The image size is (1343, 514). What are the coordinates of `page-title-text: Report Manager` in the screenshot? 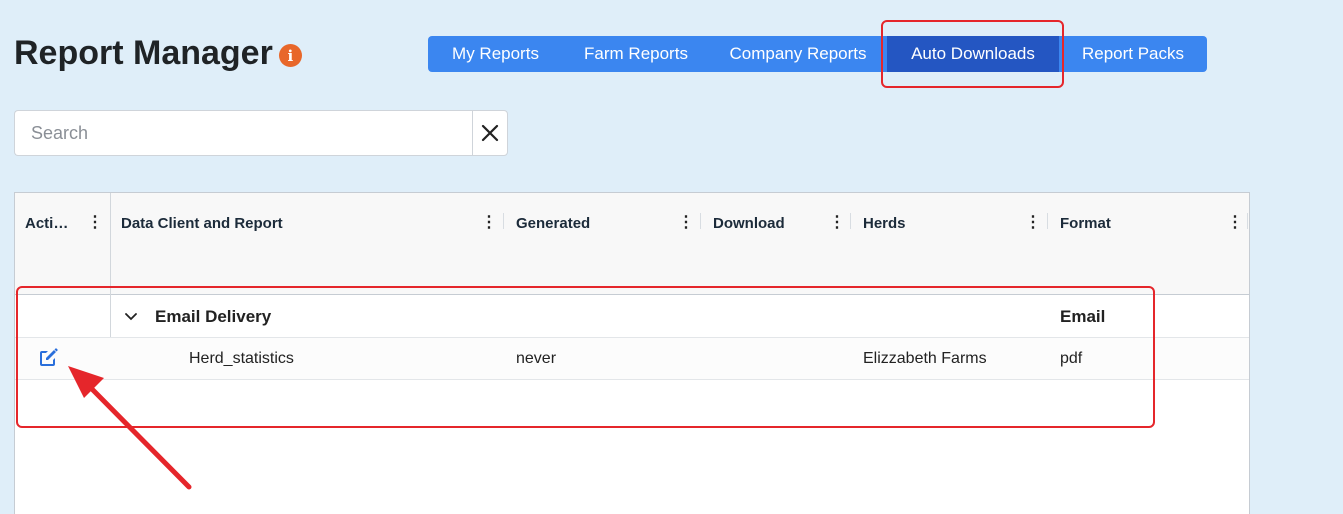 It's located at (143, 53).